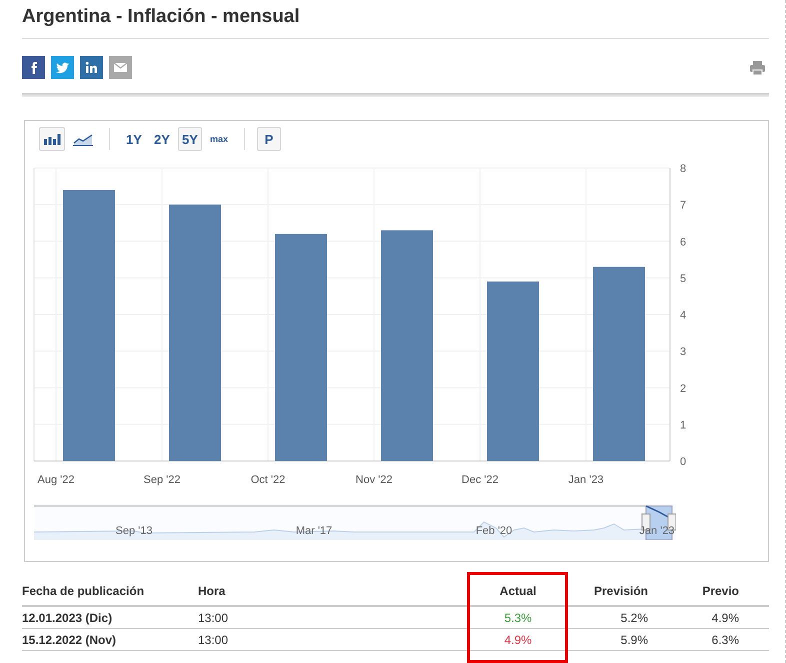 This screenshot has width=786, height=663. What do you see at coordinates (110, 639) in the screenshot?
I see `table-cell: 15.12.2022 (Nov)` at bounding box center [110, 639].